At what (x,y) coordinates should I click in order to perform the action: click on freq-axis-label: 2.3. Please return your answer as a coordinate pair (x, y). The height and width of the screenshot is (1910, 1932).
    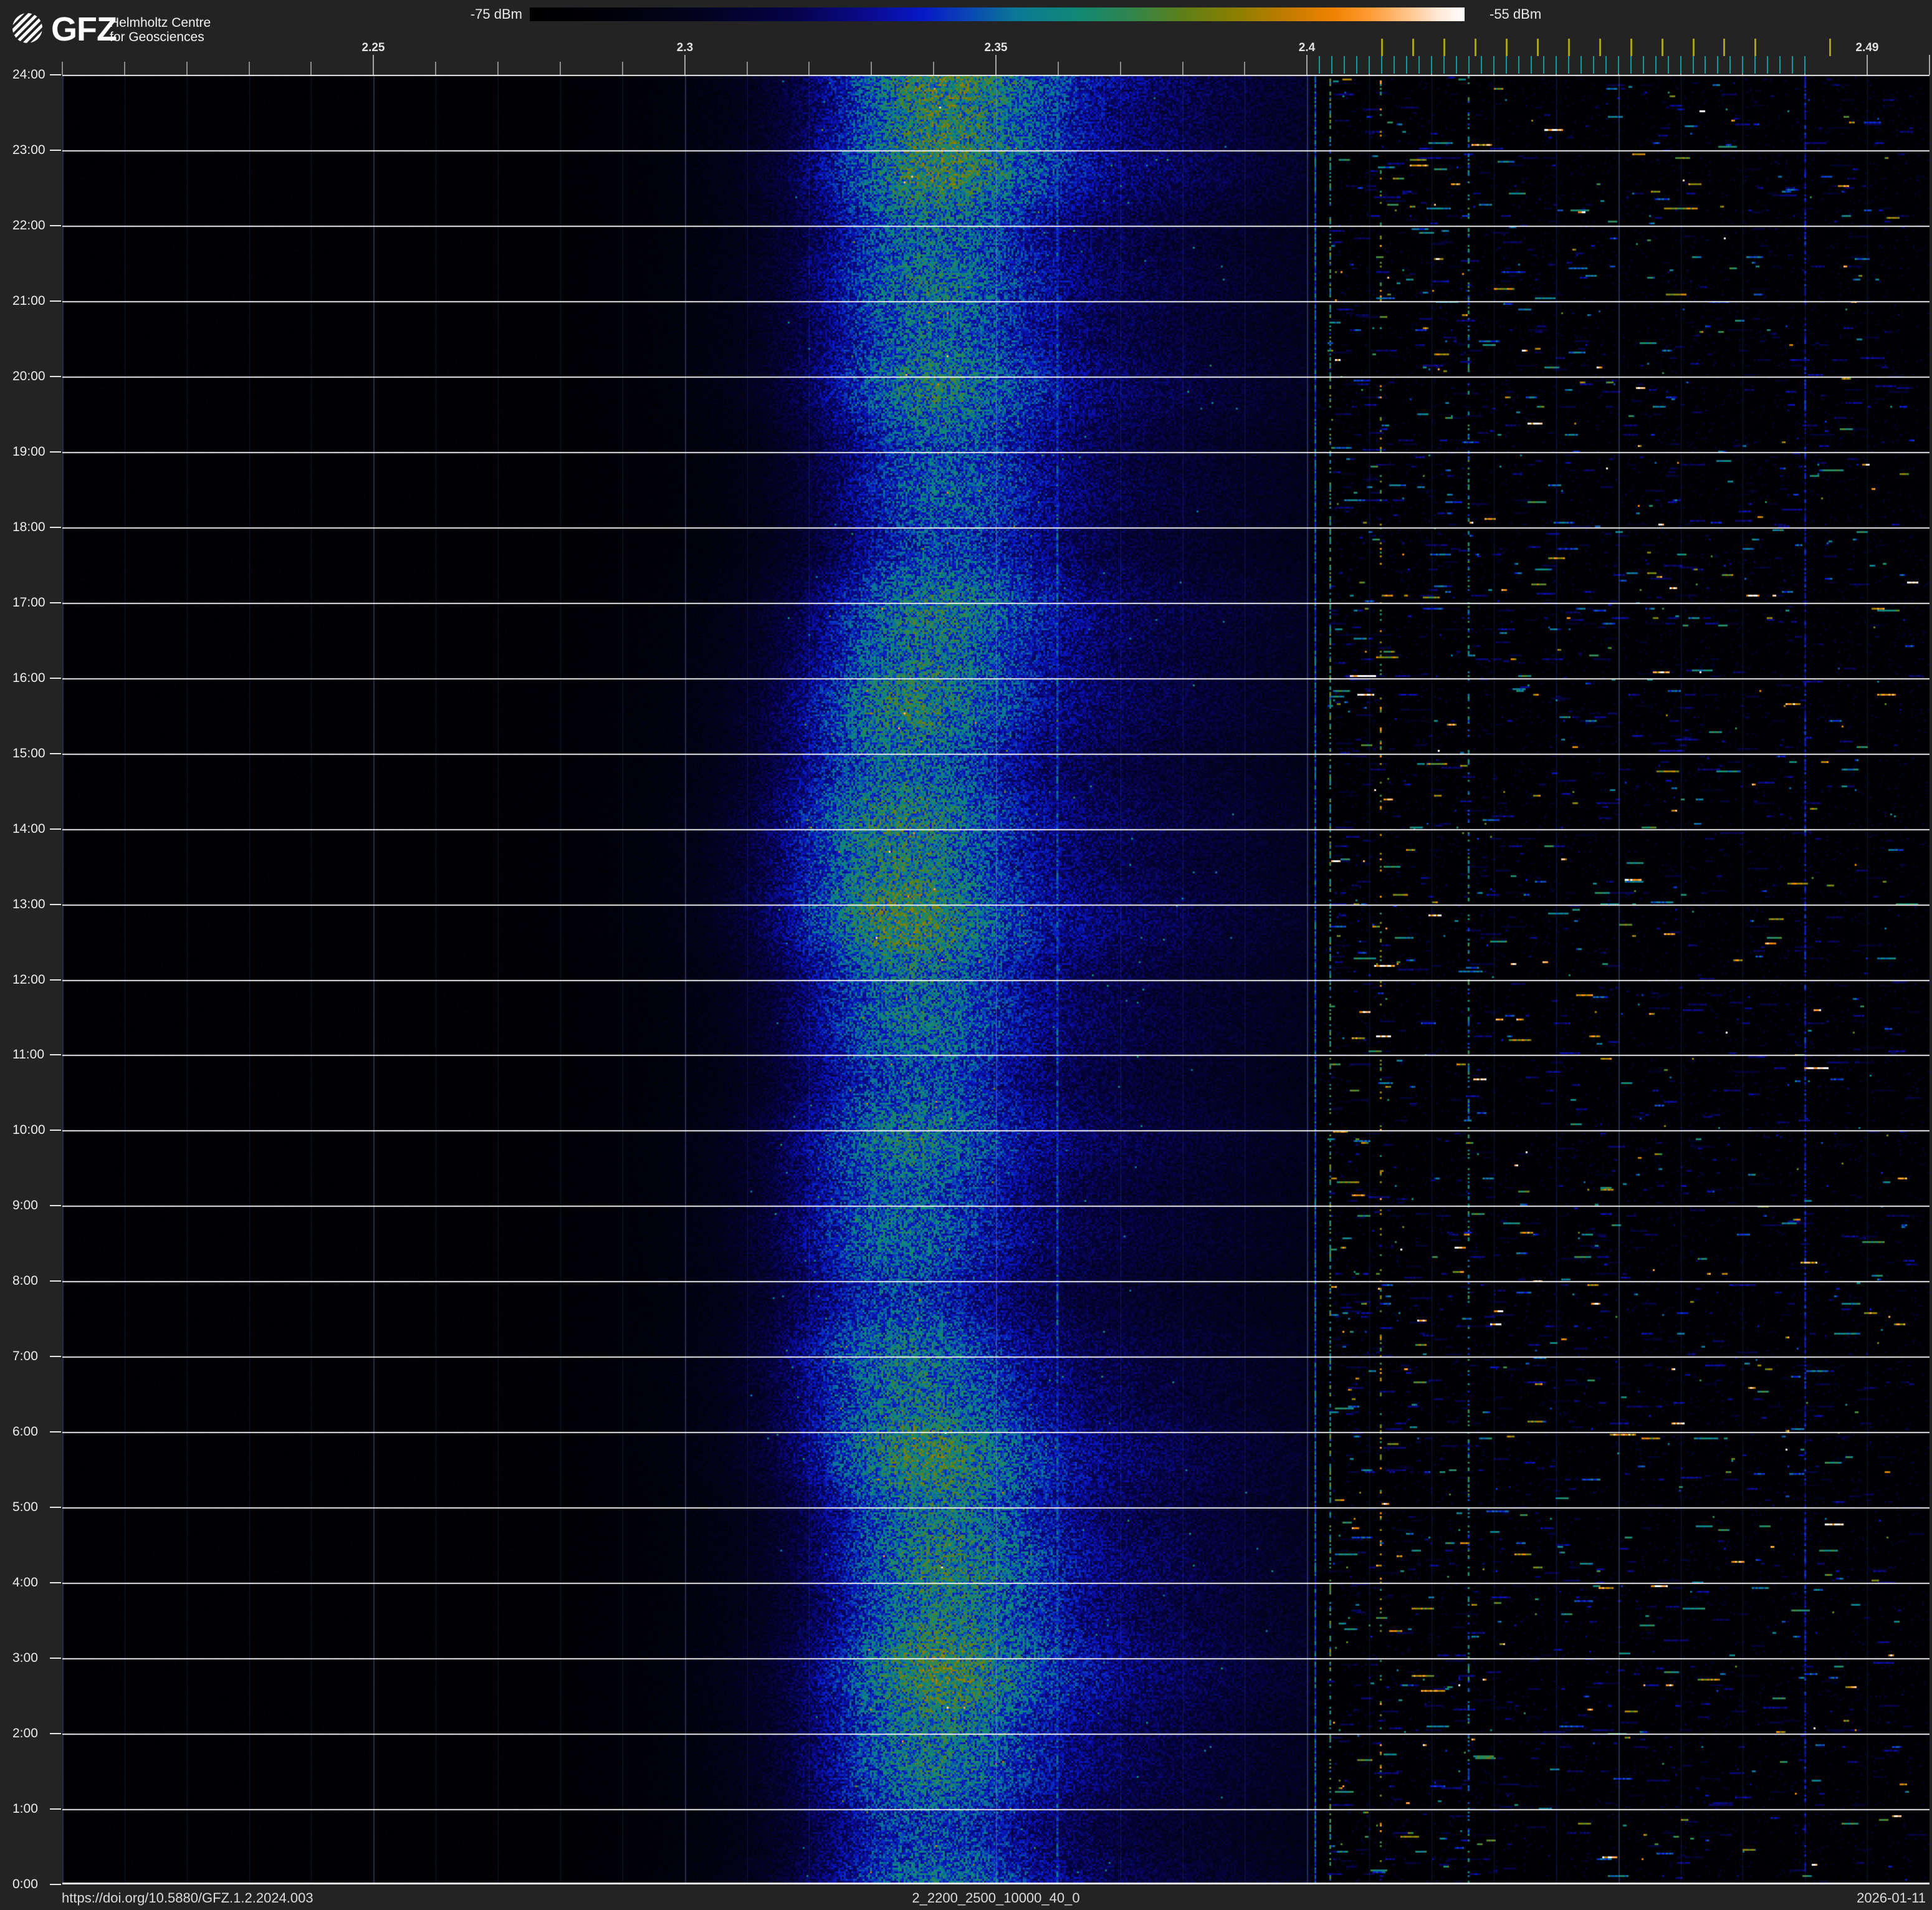
    Looking at the image, I should click on (685, 47).